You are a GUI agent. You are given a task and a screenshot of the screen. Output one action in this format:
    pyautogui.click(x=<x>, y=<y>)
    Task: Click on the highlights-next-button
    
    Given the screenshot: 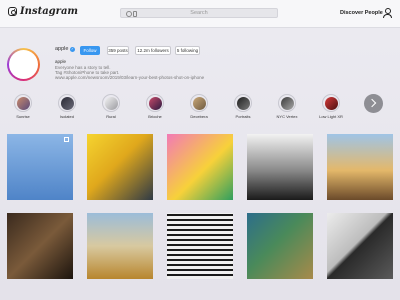 What is the action you would take?
    pyautogui.click(x=373, y=103)
    